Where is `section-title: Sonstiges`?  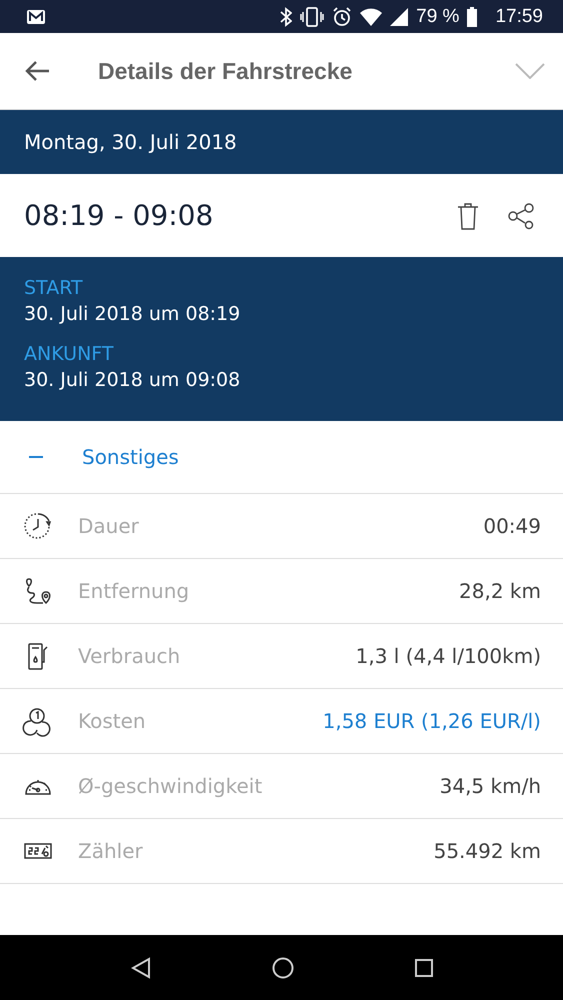 section-title: Sonstiges is located at coordinates (130, 457).